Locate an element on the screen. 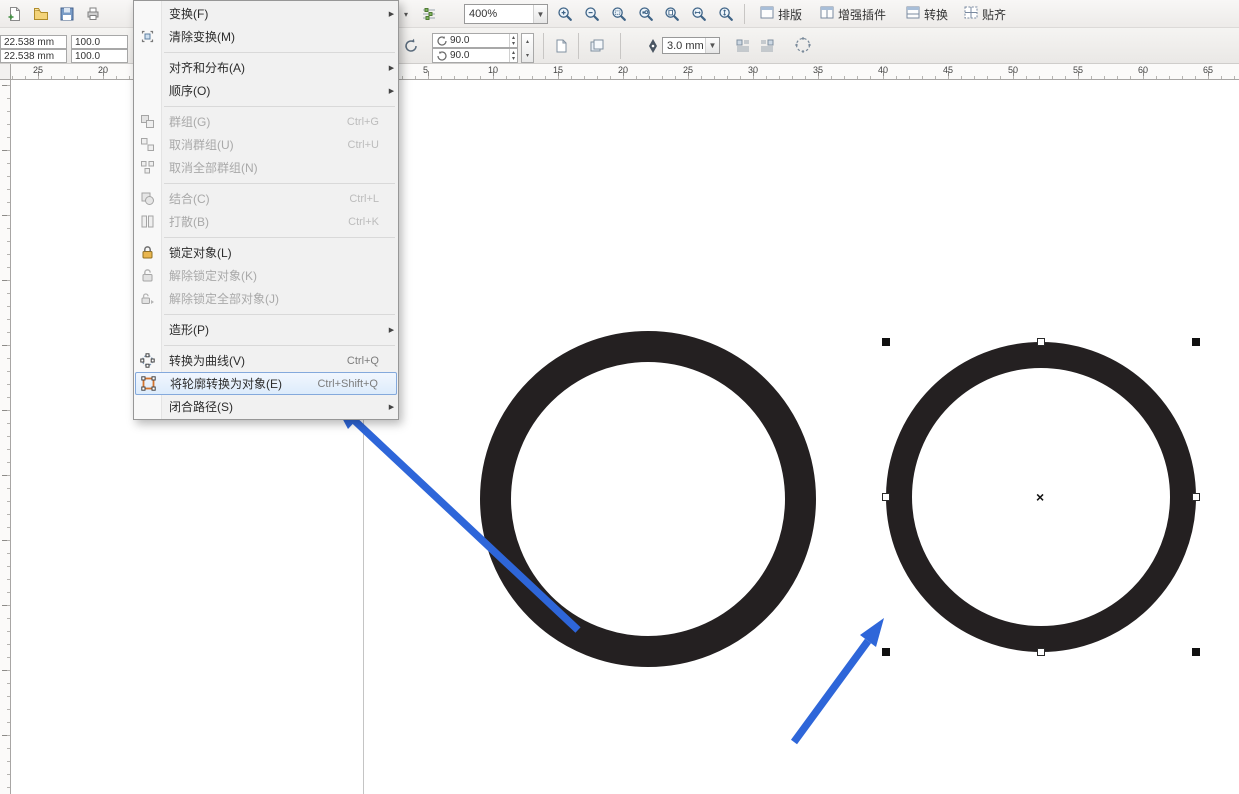  ruler-label: 40 is located at coordinates (883, 70).